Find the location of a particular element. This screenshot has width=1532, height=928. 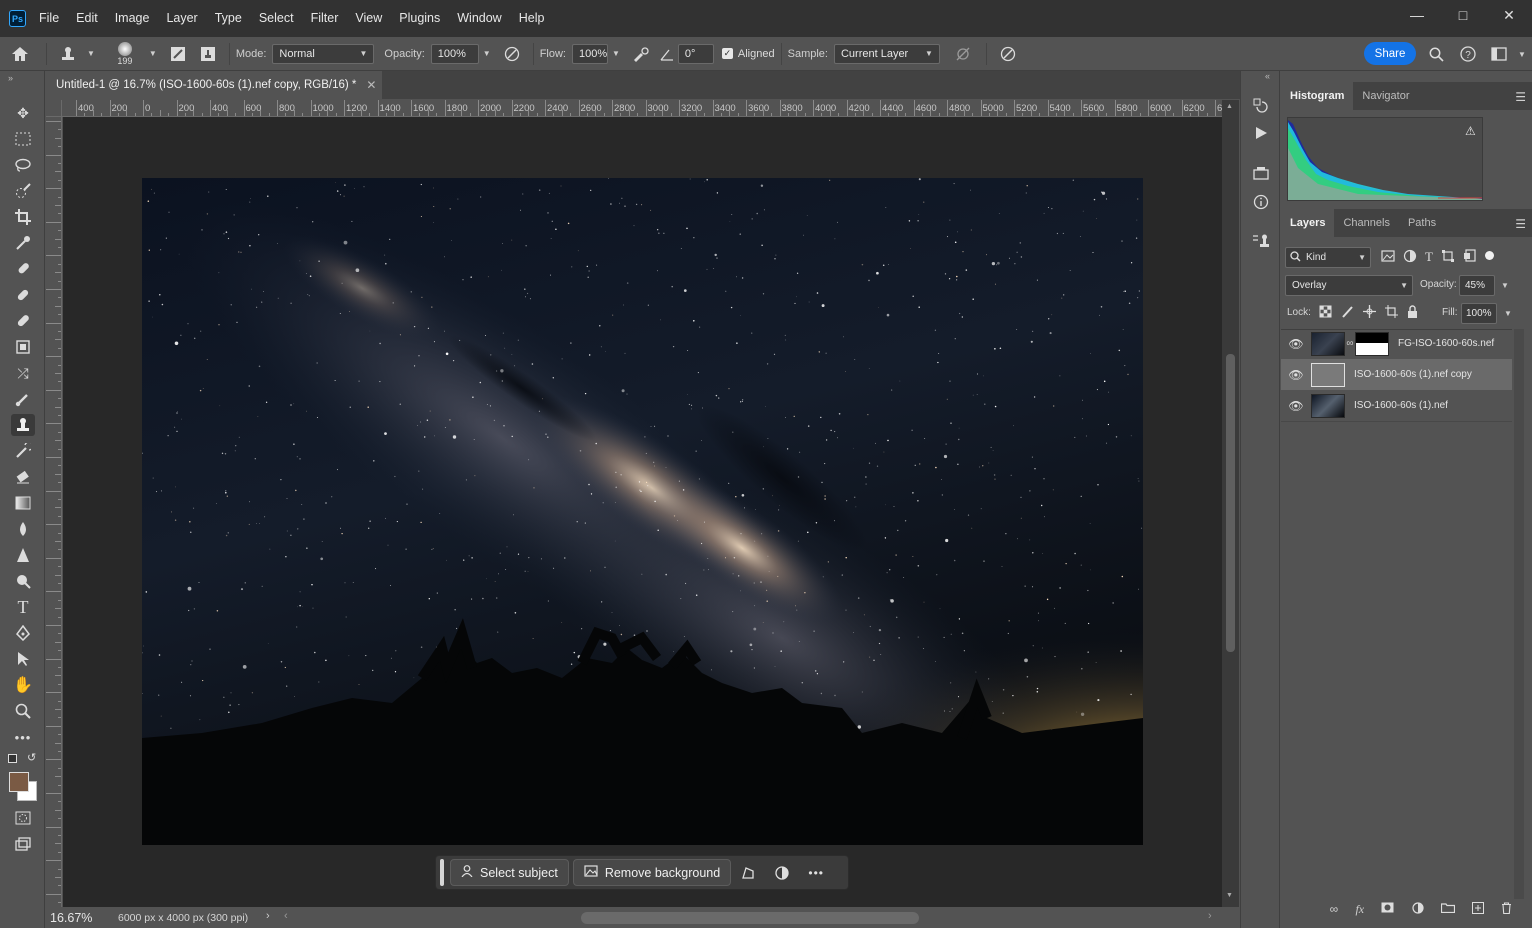

lock-position-icon is located at coordinates (1369, 313).